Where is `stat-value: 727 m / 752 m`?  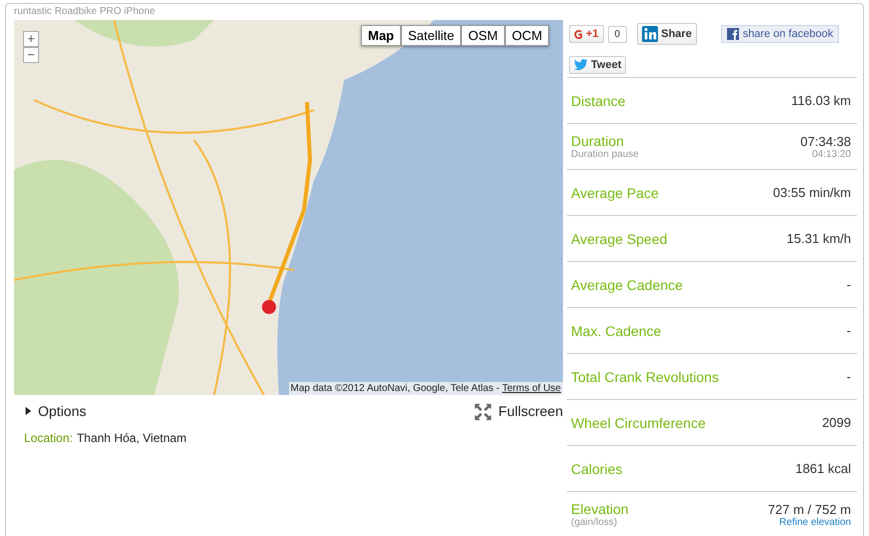 stat-value: 727 m / 752 m is located at coordinates (809, 509).